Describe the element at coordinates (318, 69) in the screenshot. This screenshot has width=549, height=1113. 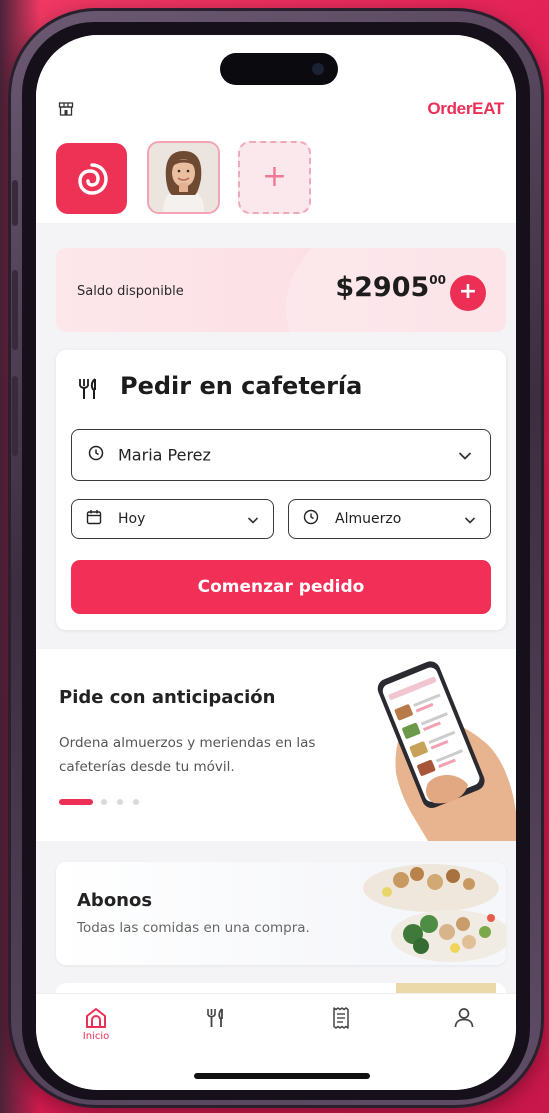
I see `camera-icon` at that location.